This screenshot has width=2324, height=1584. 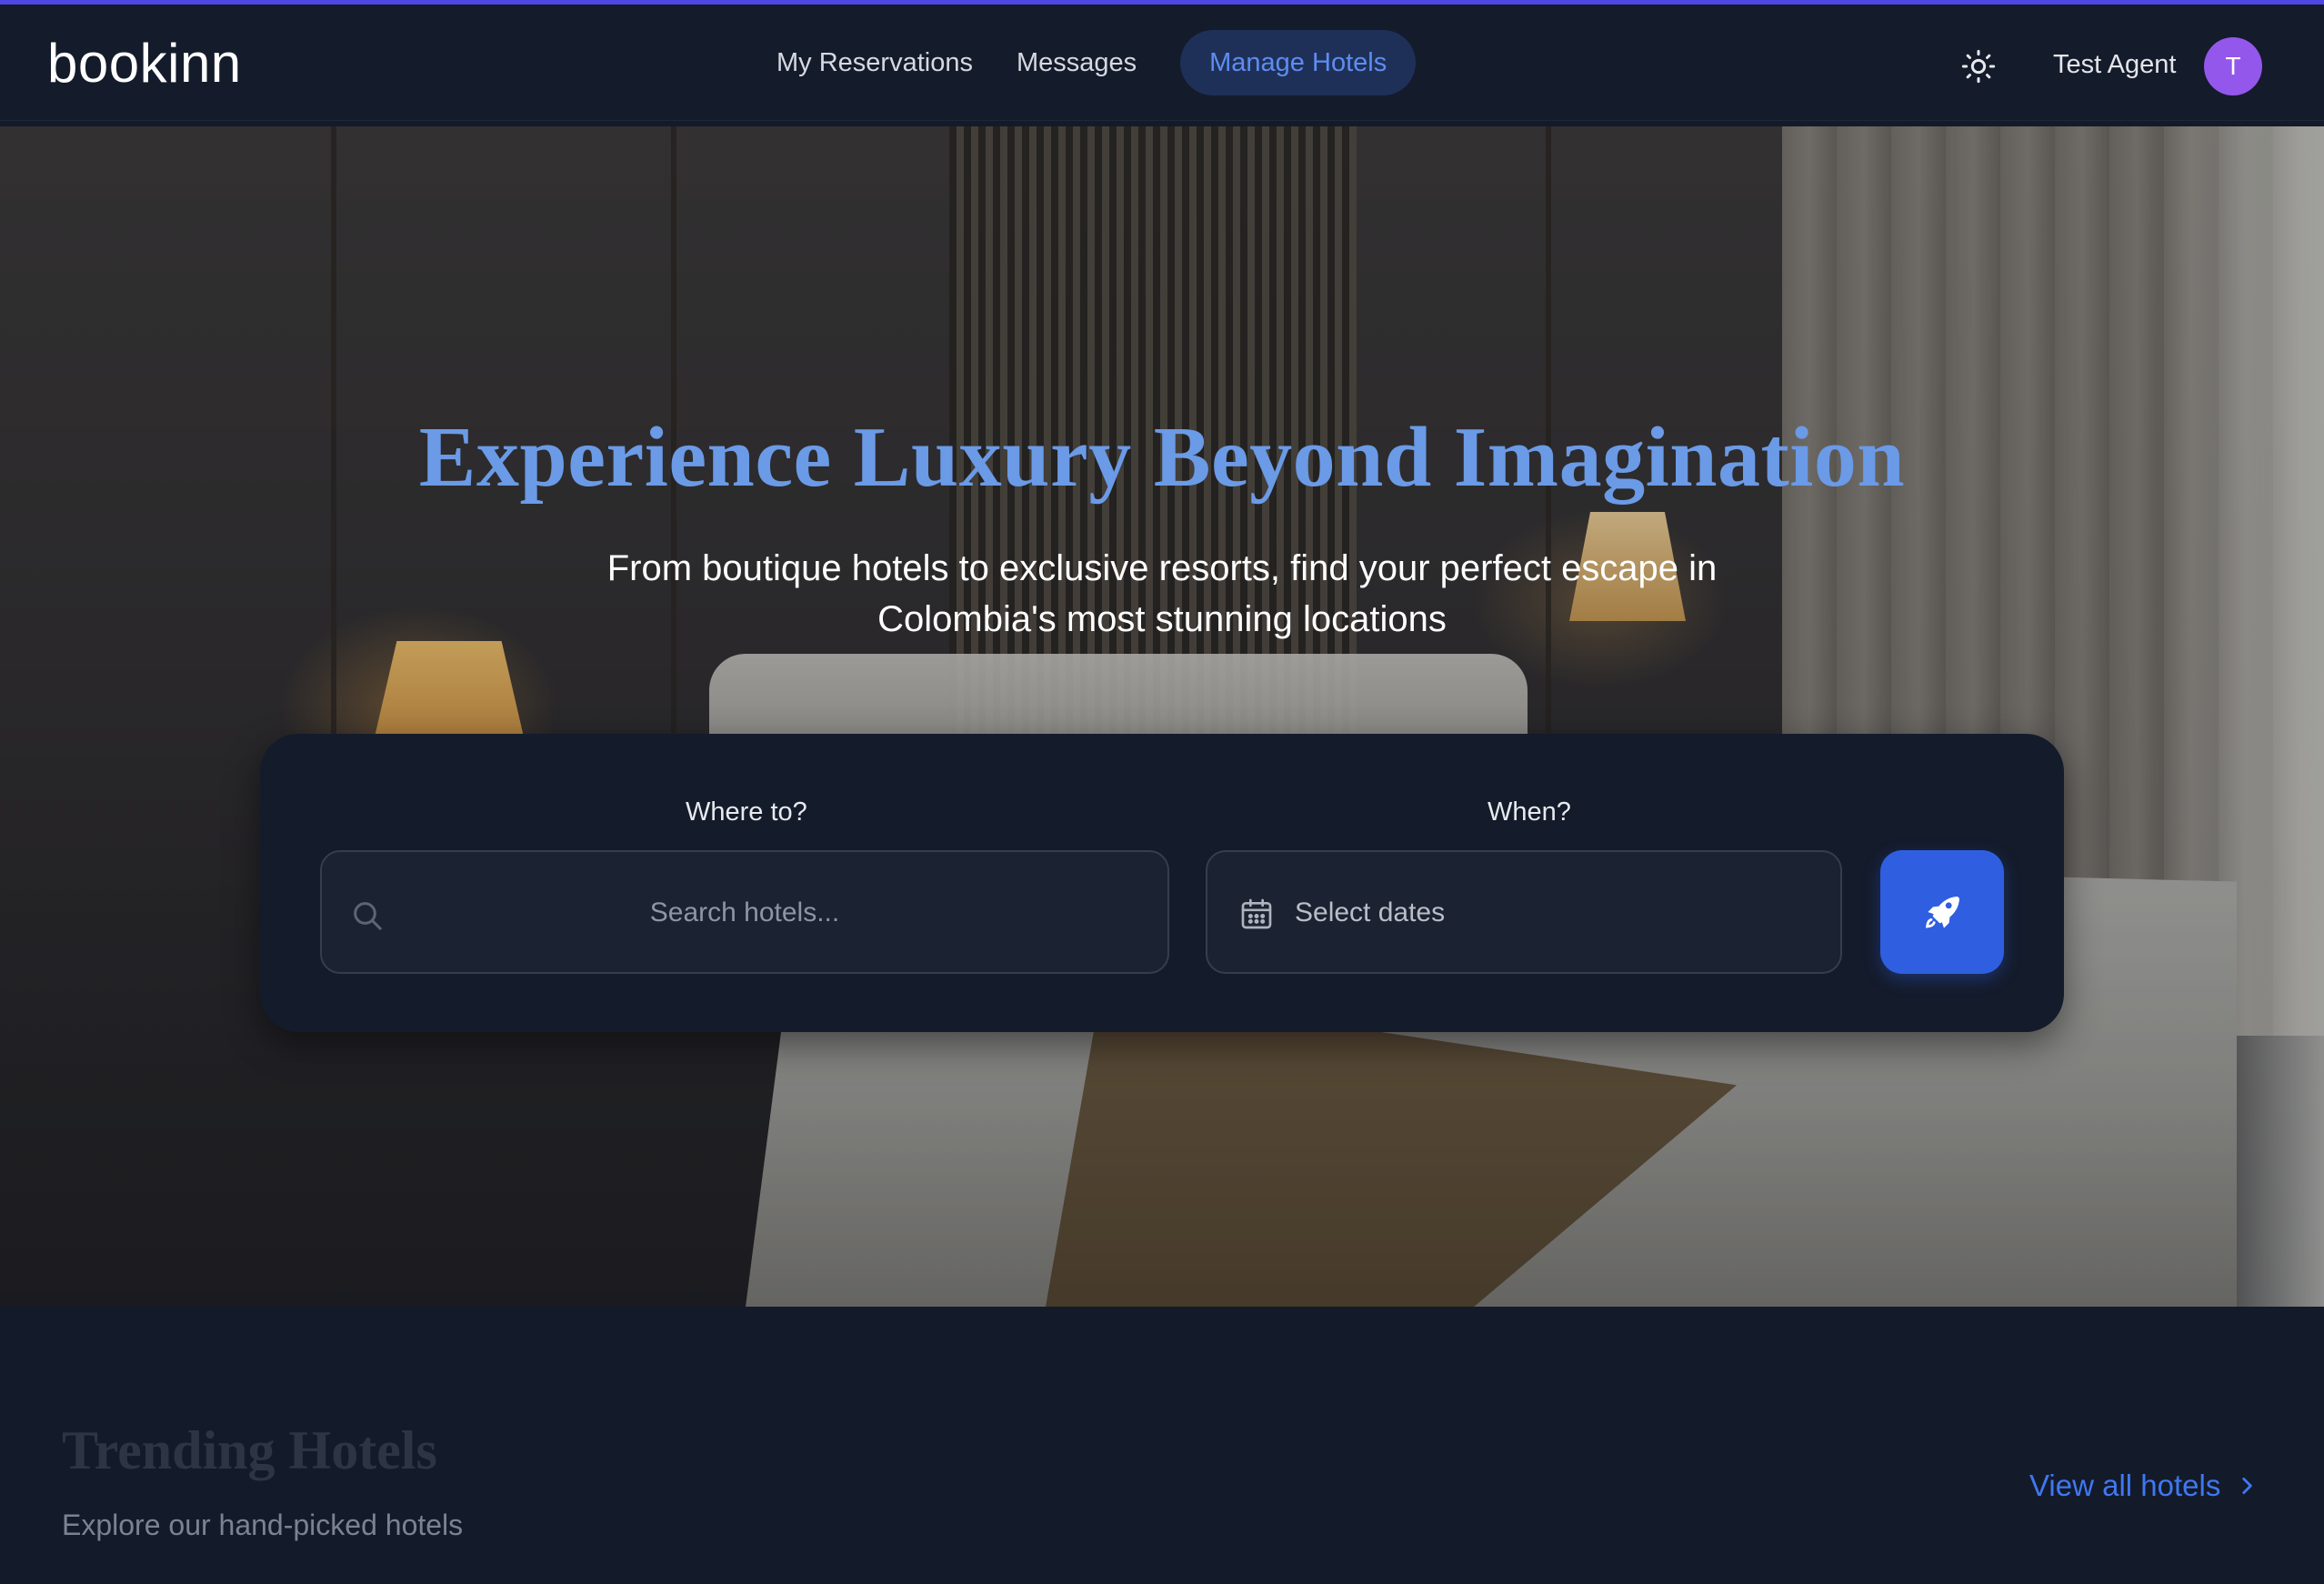 What do you see at coordinates (249, 1450) in the screenshot?
I see `trending-title: Trending Hotels` at bounding box center [249, 1450].